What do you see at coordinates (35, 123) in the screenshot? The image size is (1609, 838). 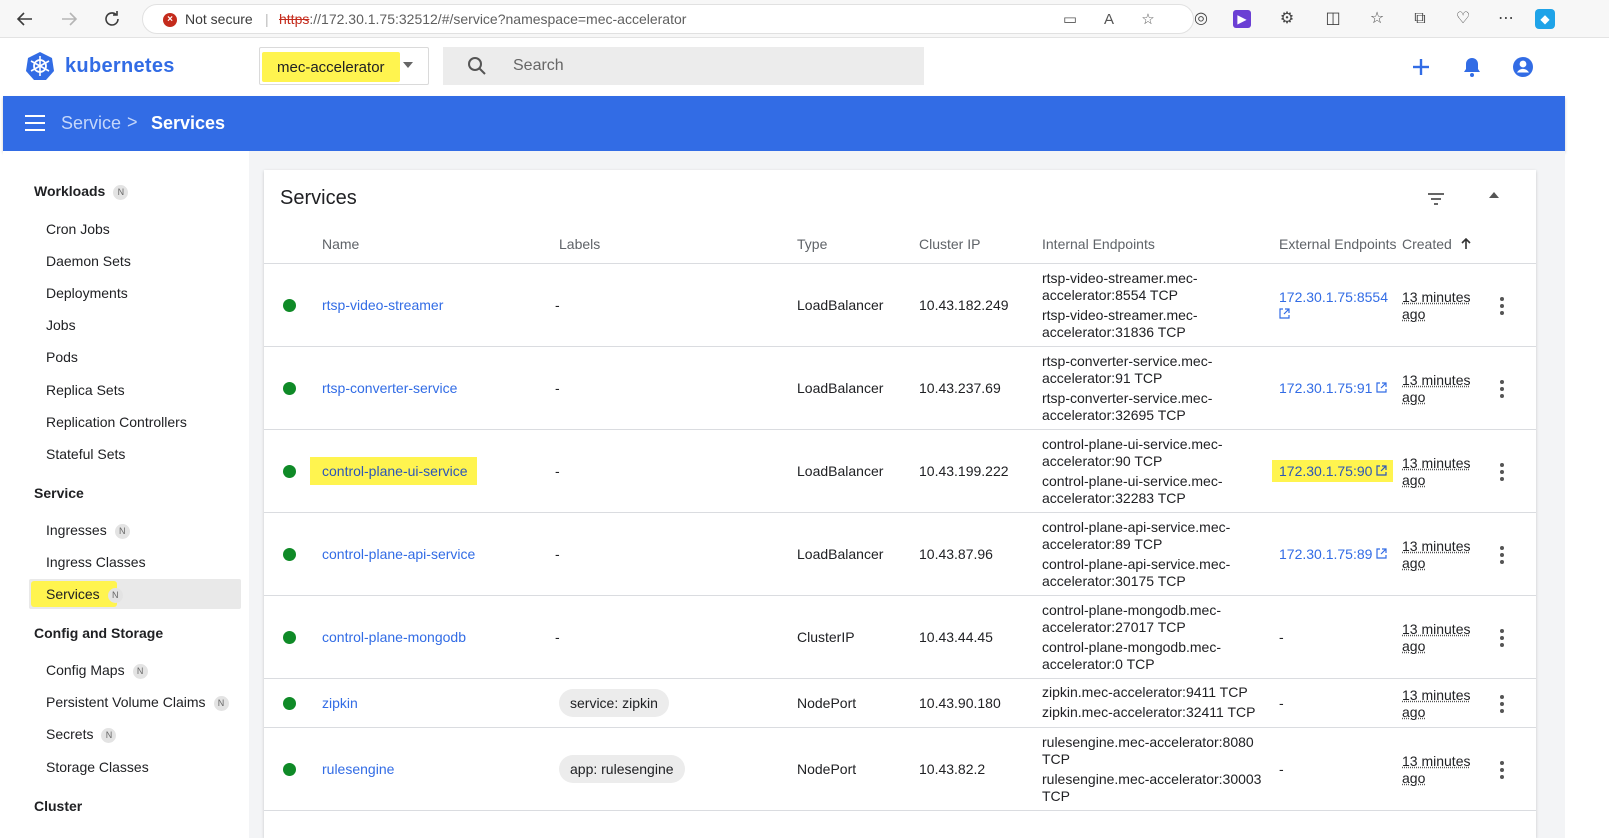 I see `menu-icon` at bounding box center [35, 123].